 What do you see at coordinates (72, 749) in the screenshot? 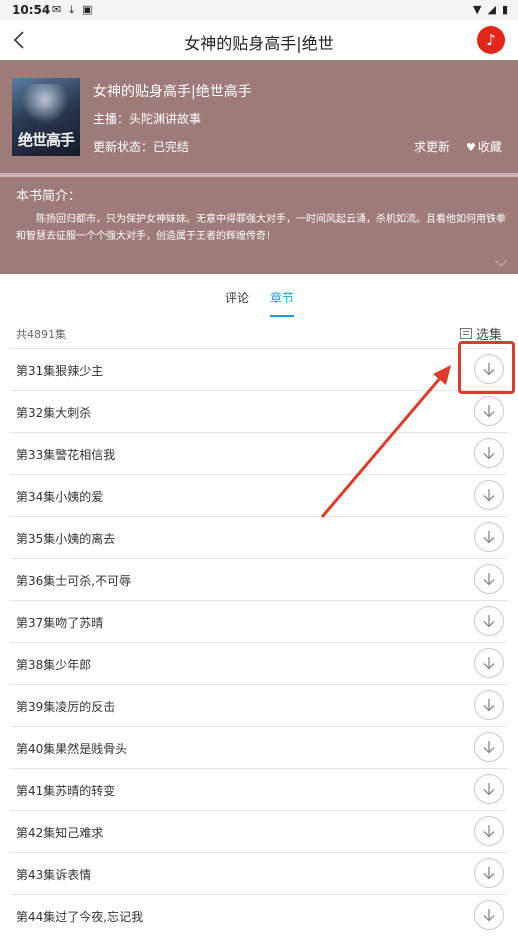
I see `chapter-title: 第40集果然是贱骨头` at bounding box center [72, 749].